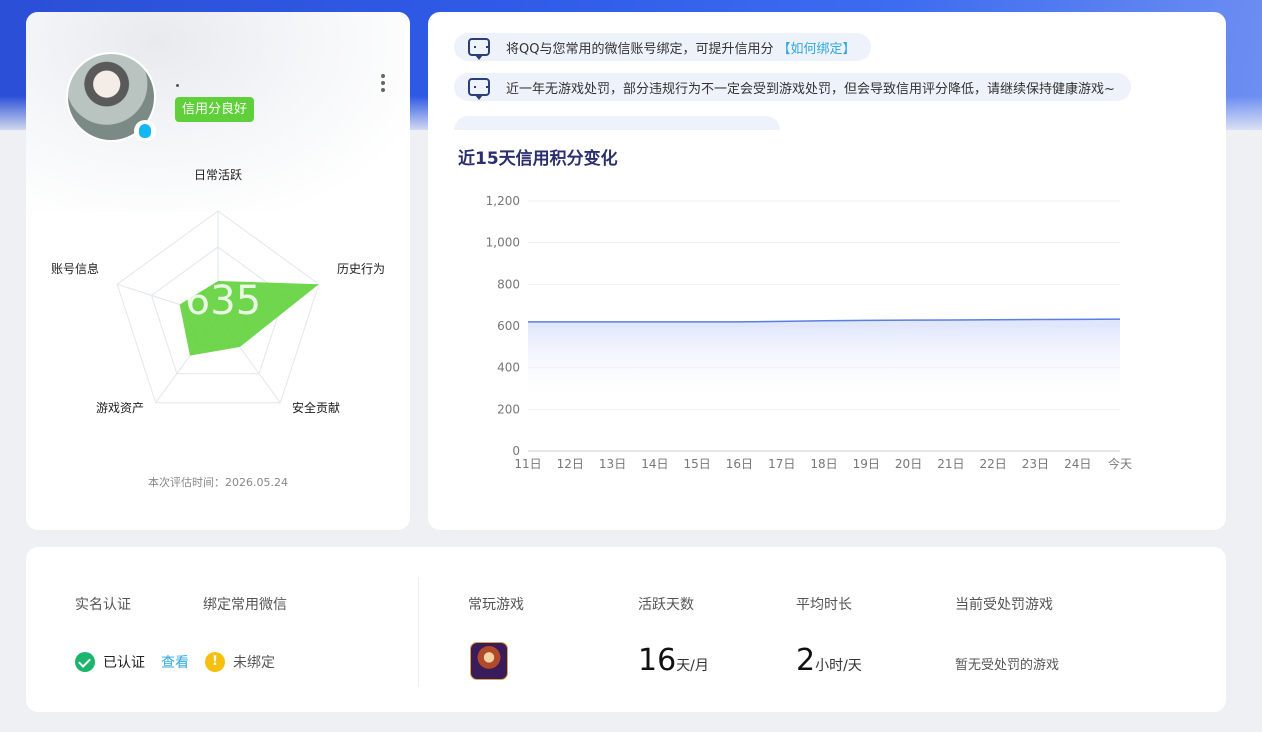 This screenshot has height=732, width=1262. I want to click on divider, so click(418, 632).